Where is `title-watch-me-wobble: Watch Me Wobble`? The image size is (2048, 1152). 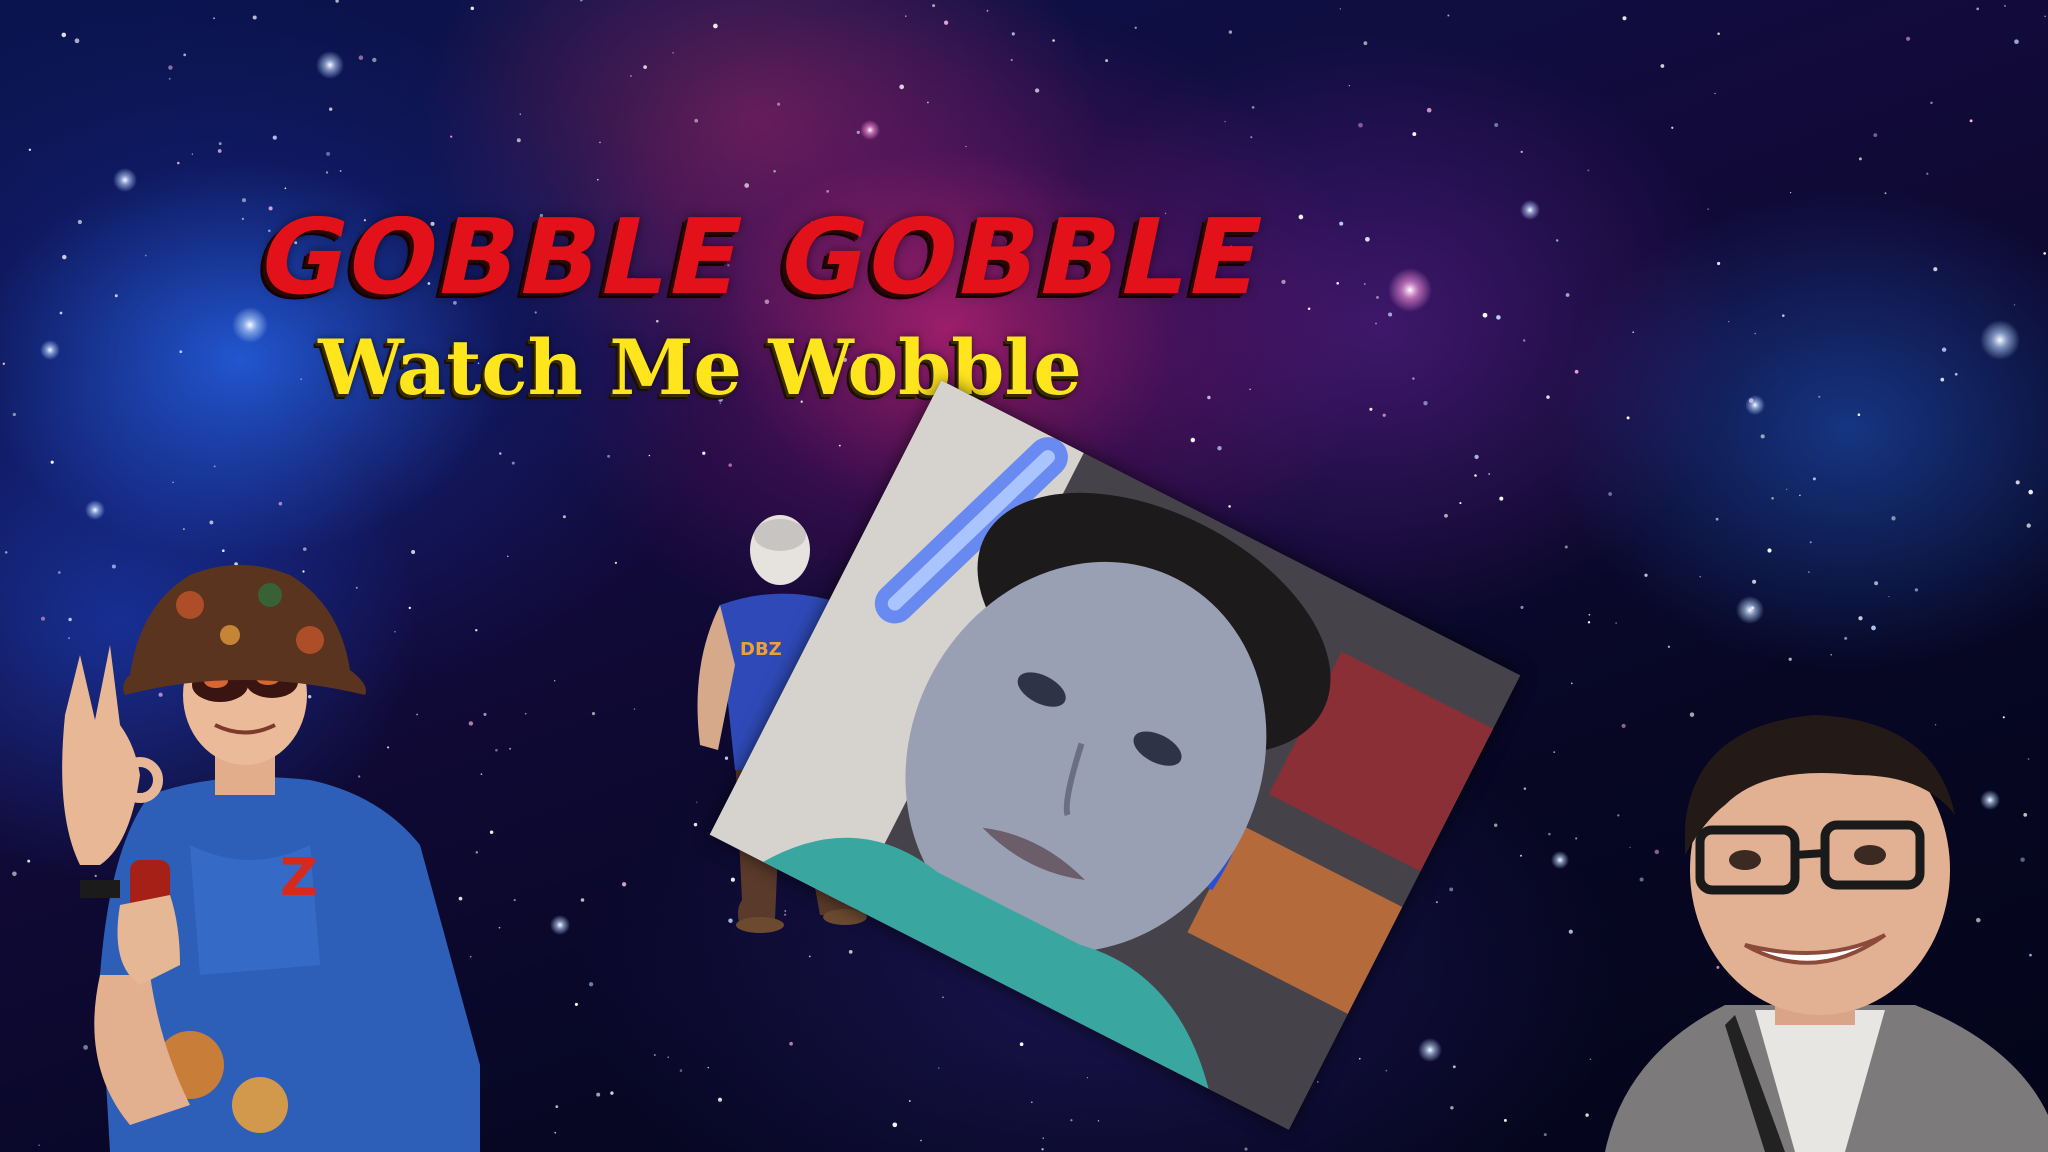
title-watch-me-wobble: Watch Me Wobble is located at coordinates (700, 367).